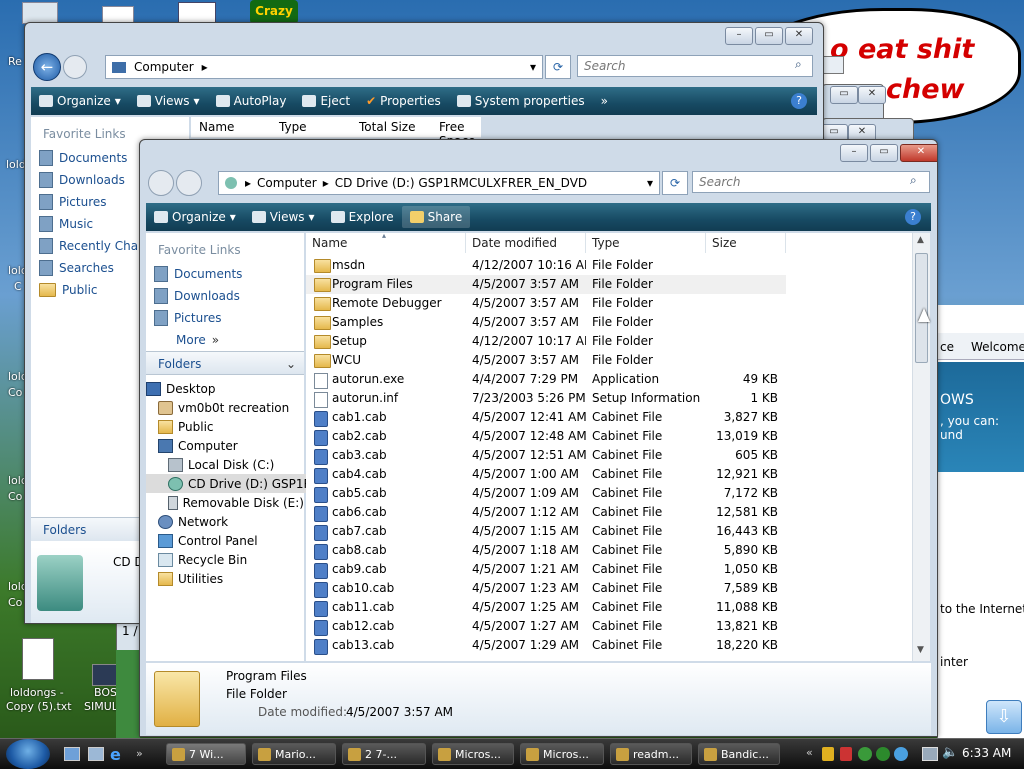 This screenshot has height=769, width=1024. What do you see at coordinates (844, 95) in the screenshot?
I see `stacked-minimize-button: ▭` at bounding box center [844, 95].